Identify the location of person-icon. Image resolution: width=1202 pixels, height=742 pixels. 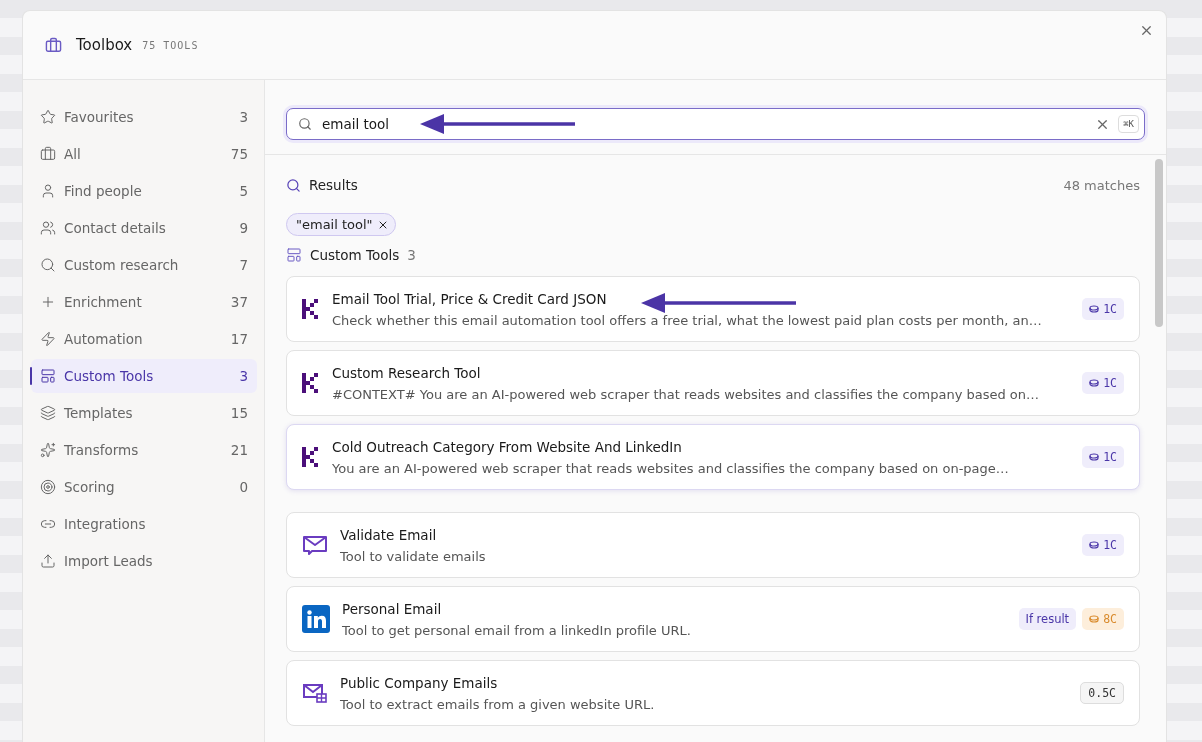
(48, 191).